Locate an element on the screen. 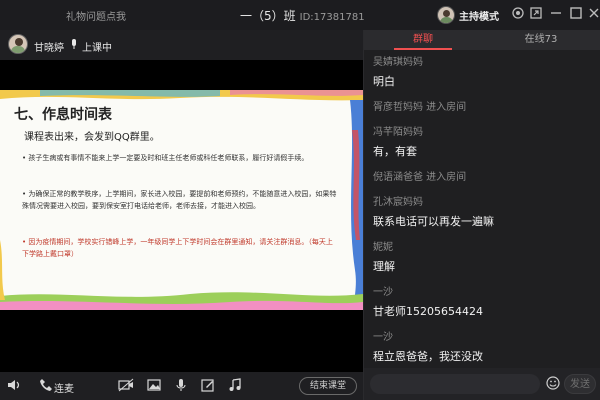 The image size is (600, 400). chat-input-bar: 发送 is located at coordinates (482, 384).